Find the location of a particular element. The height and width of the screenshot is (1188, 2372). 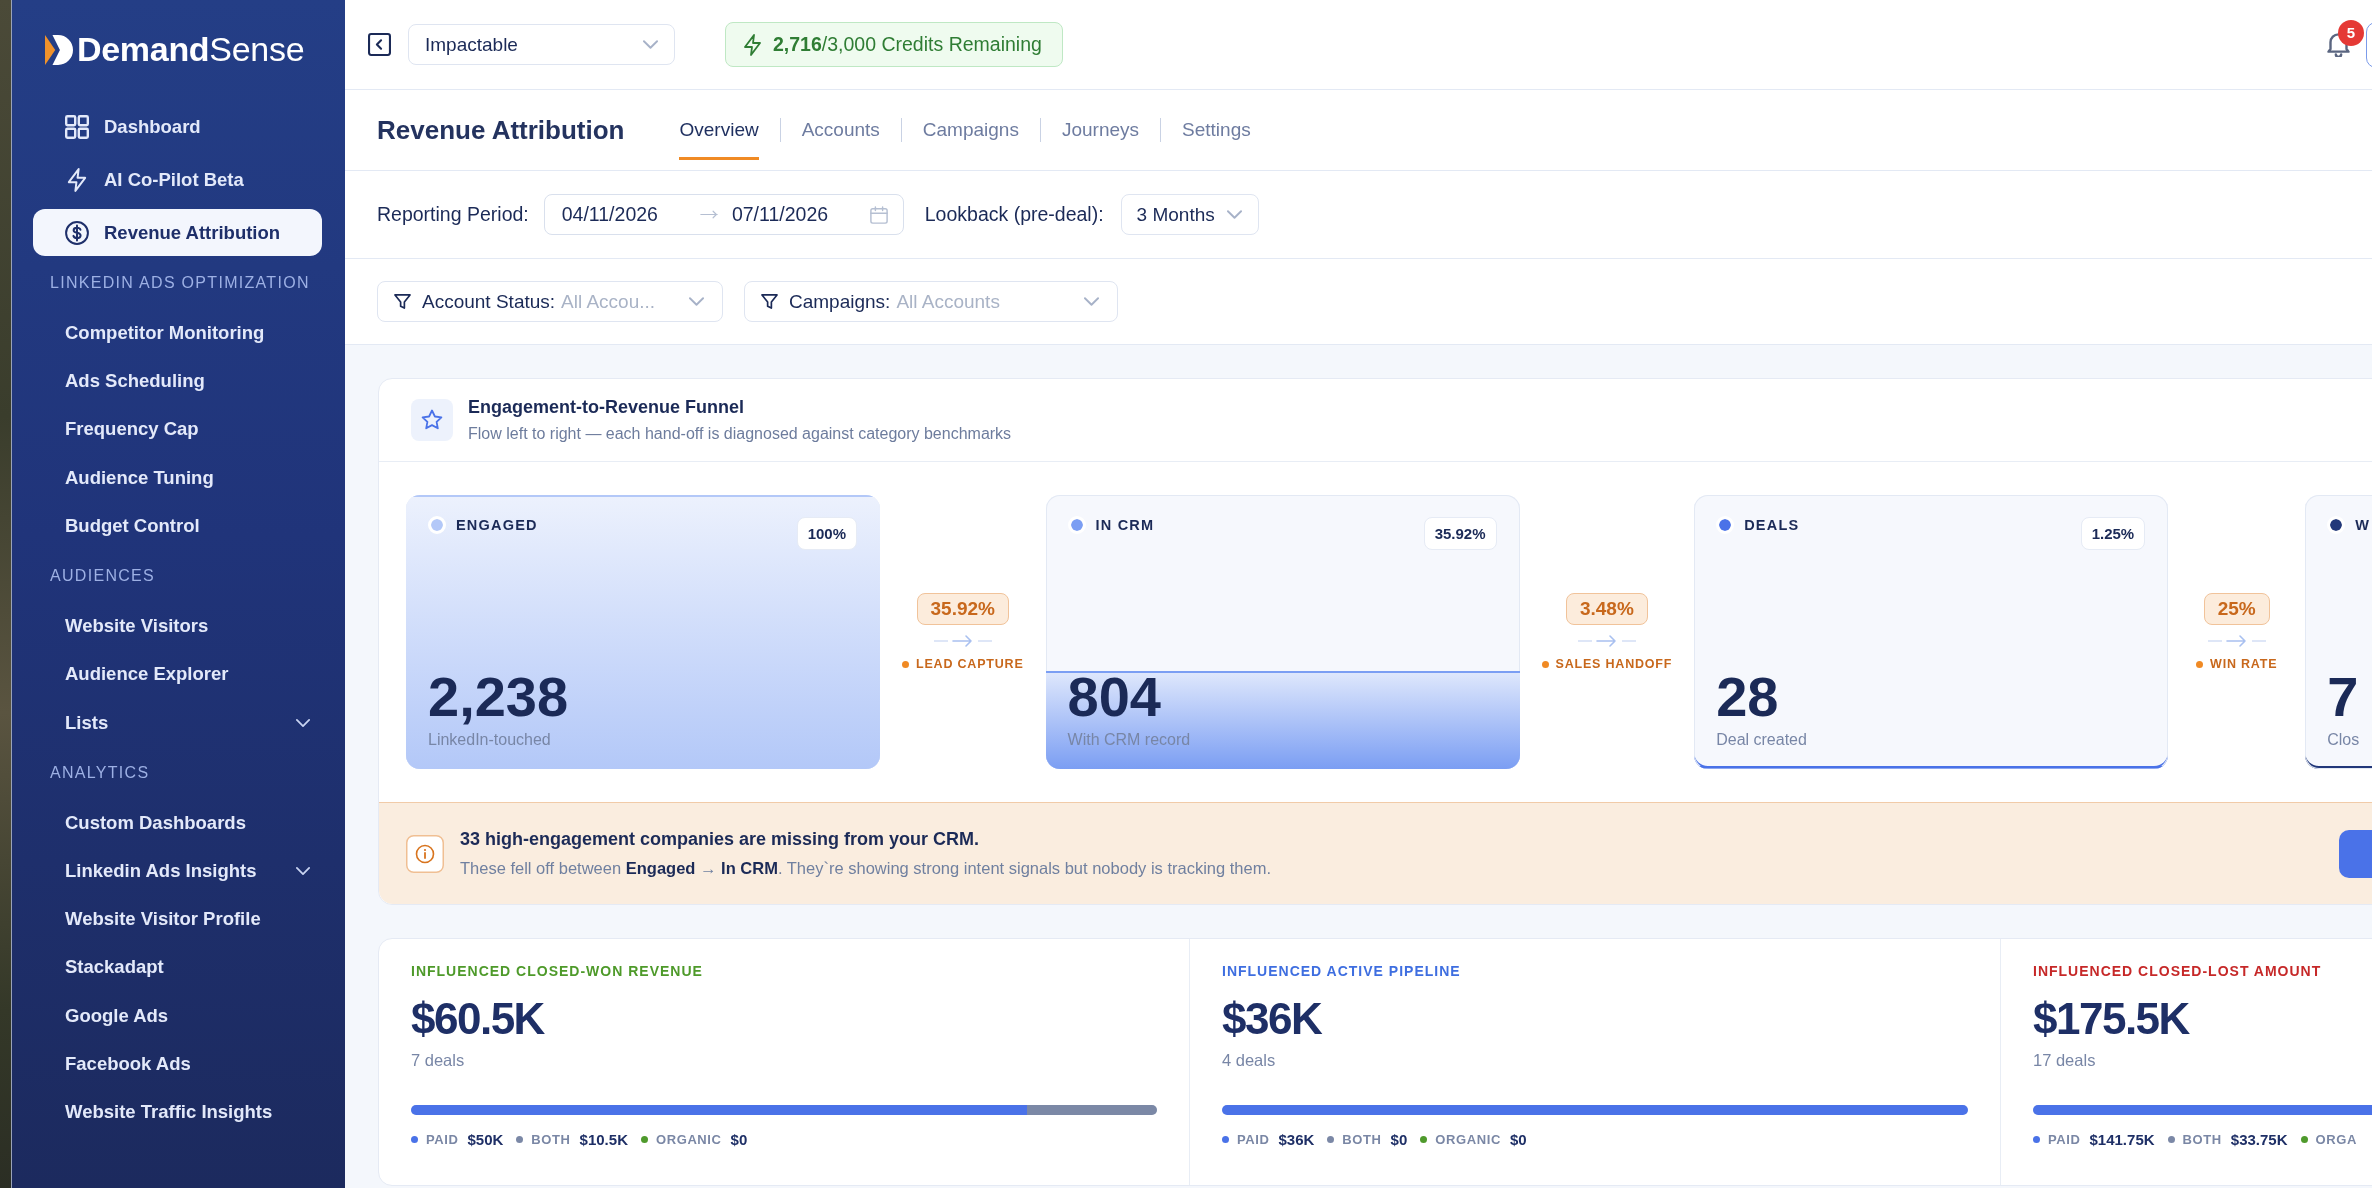

percentage-badge: 100% is located at coordinates (826, 533).